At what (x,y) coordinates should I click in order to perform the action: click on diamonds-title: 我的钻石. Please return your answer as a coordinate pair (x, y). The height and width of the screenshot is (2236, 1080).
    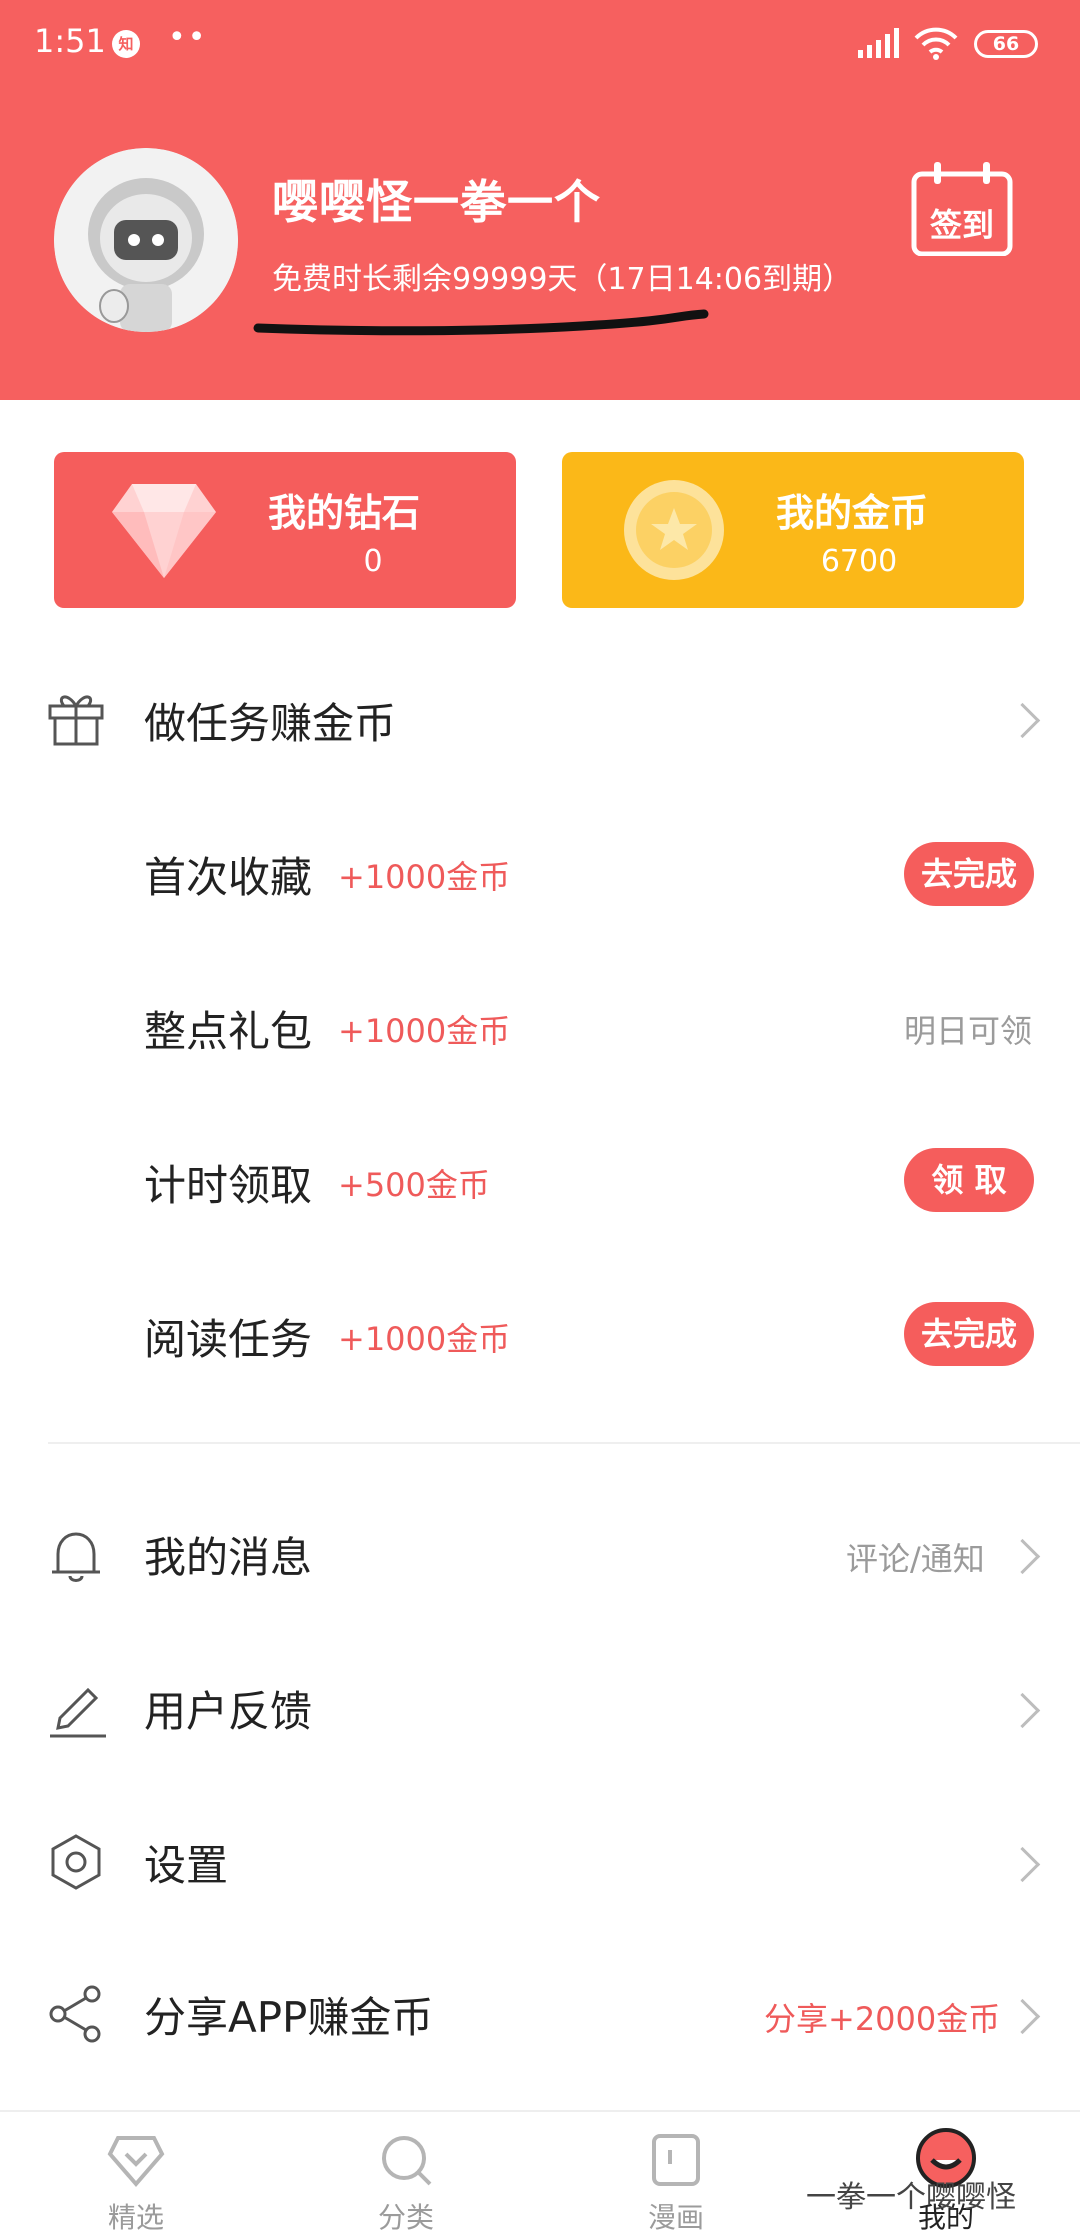
    Looking at the image, I should click on (344, 513).